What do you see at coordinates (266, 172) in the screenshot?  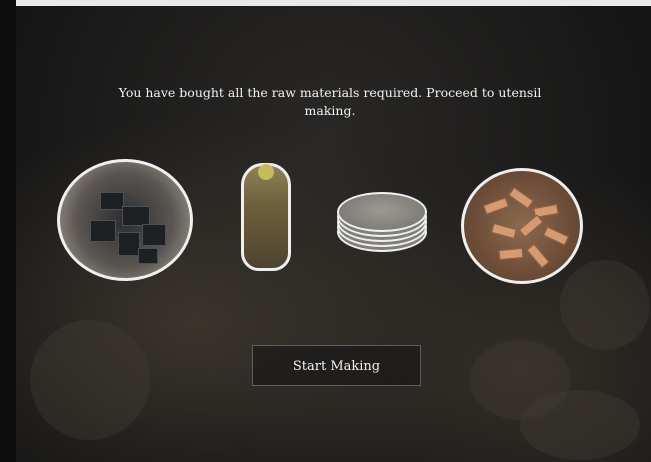 I see `bottle-cap` at bounding box center [266, 172].